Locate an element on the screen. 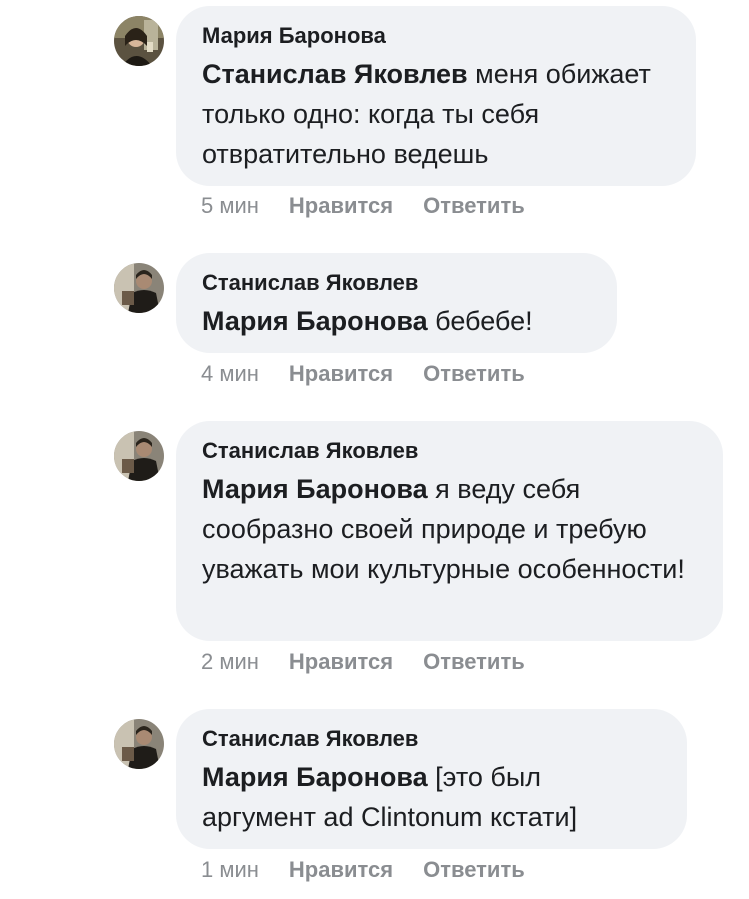 The image size is (749, 899). comment-body: бебебе! is located at coordinates (480, 321).